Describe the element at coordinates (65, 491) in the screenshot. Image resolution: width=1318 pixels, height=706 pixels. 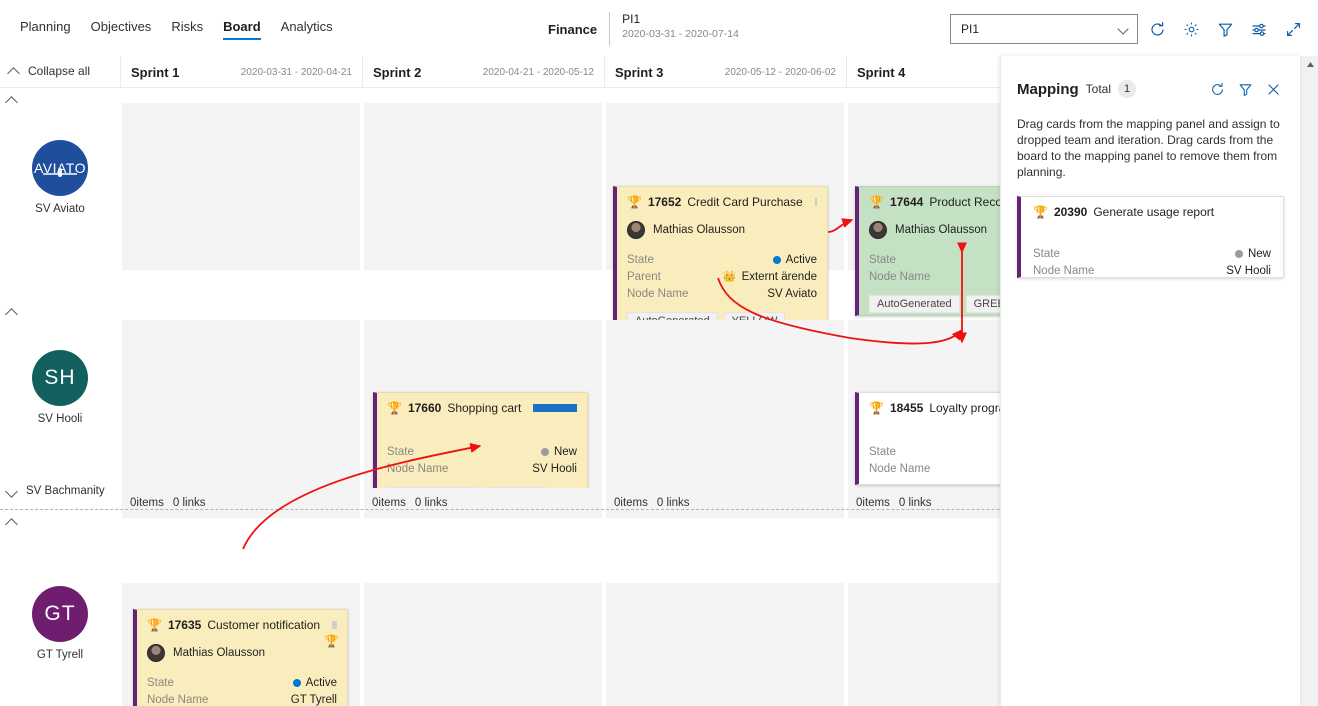
I see `team-label-sv-bachmanity: SV Bachmanity` at that location.